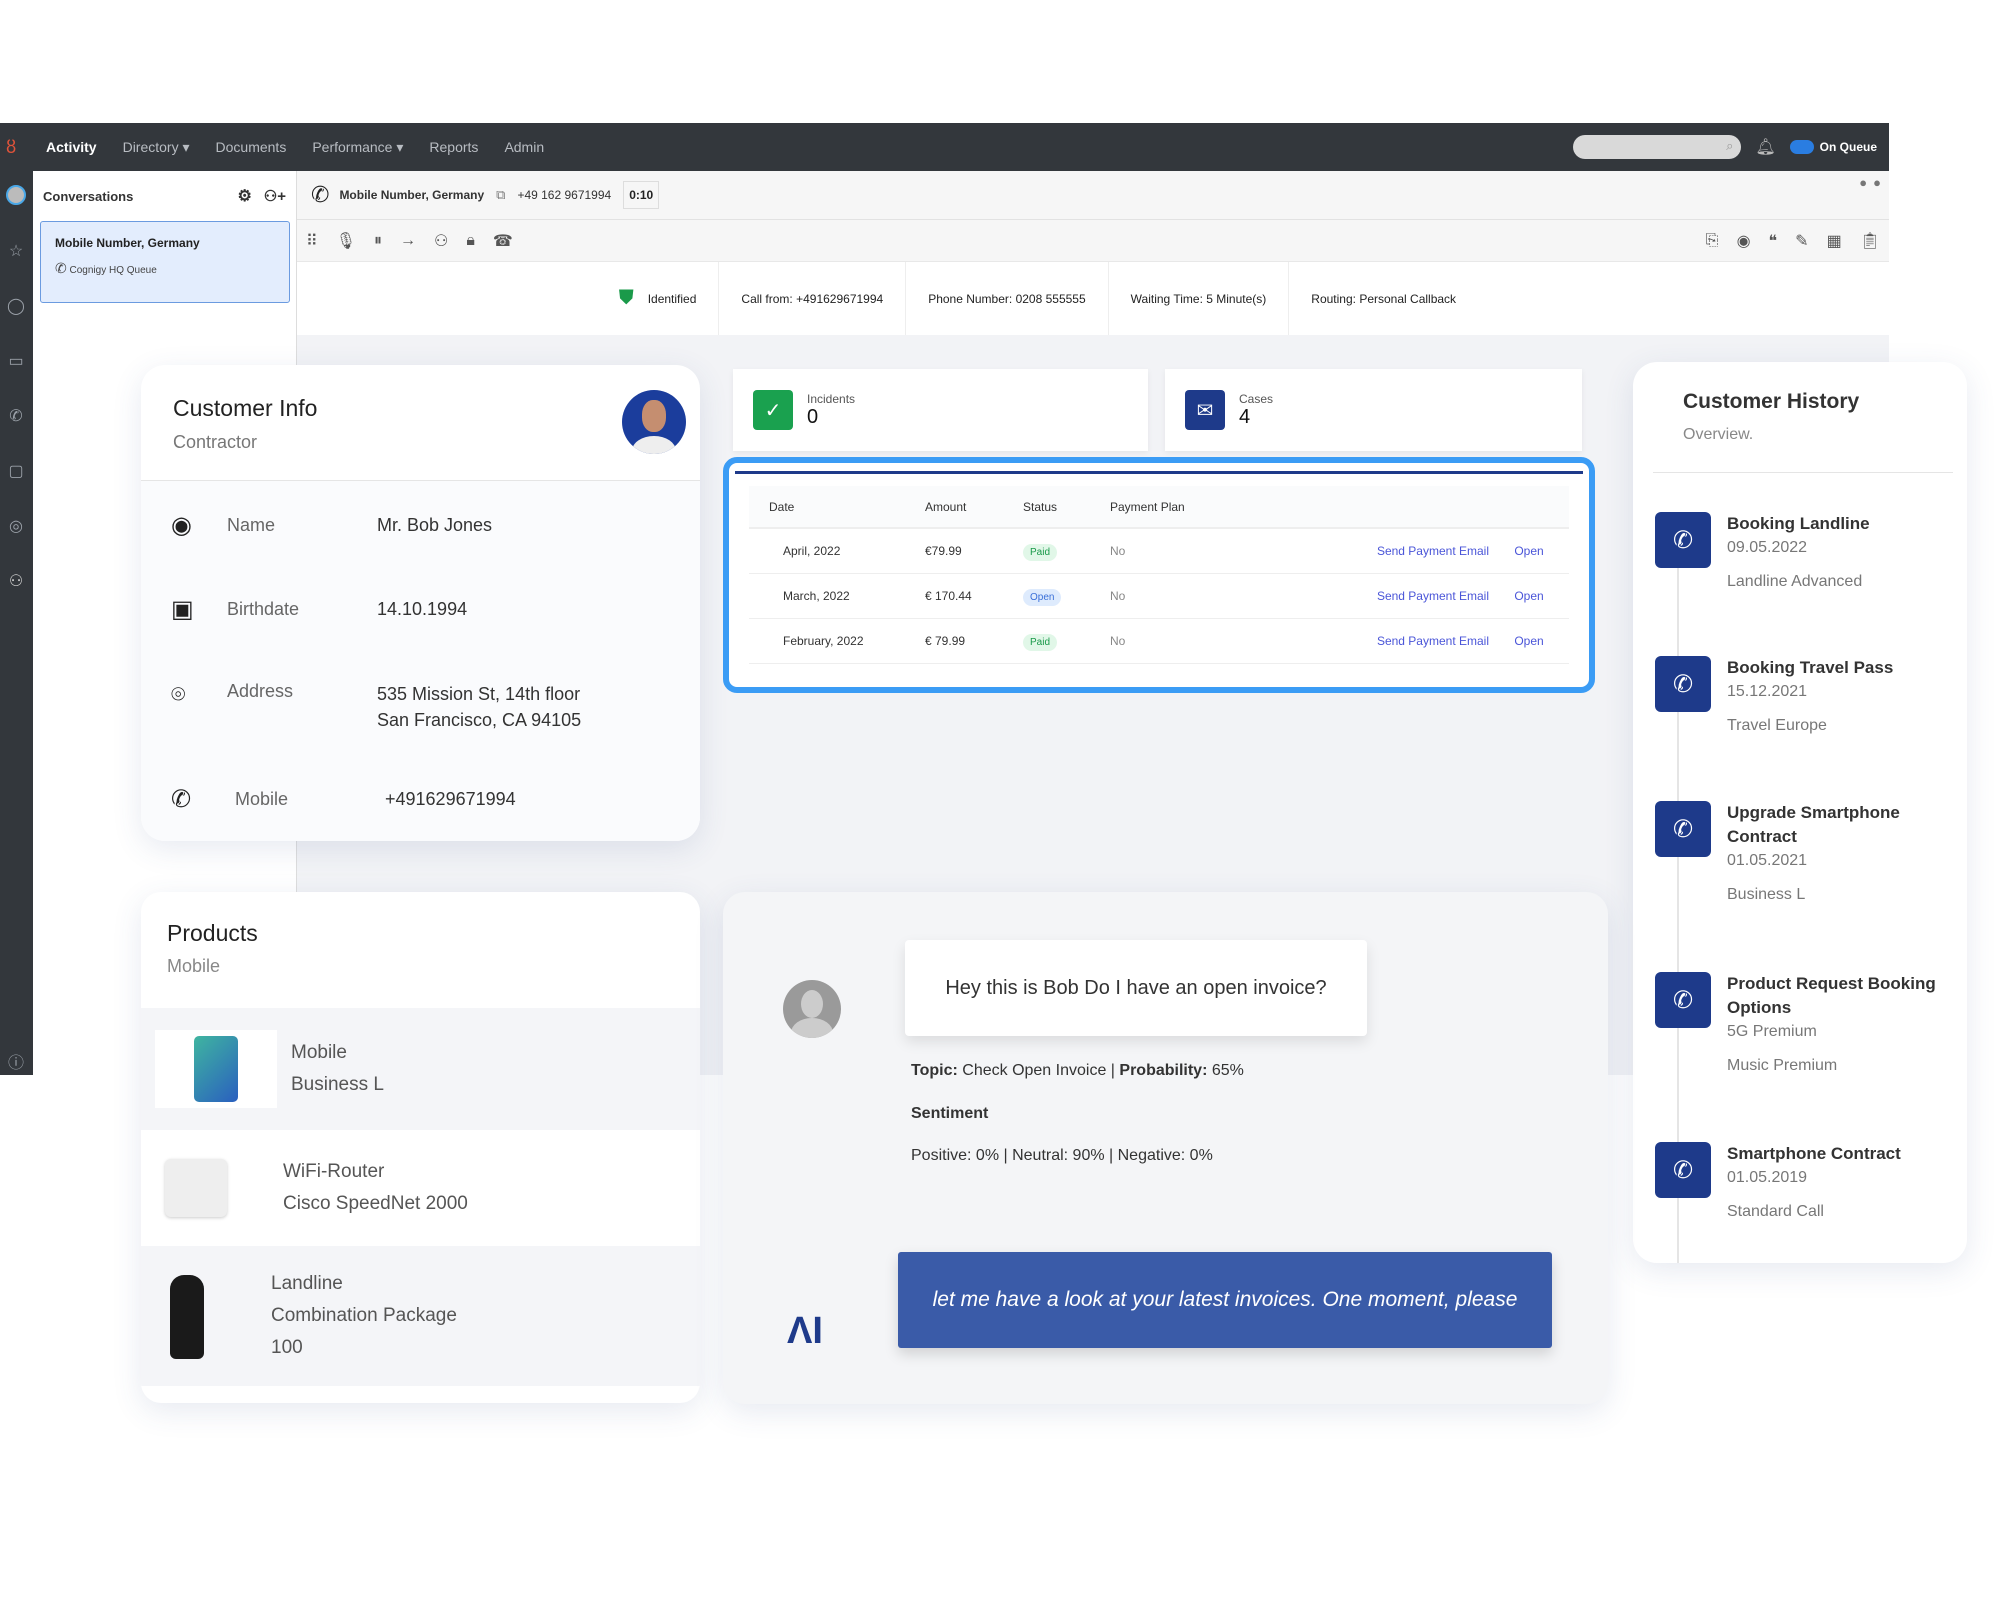 Image resolution: width=2000 pixels, height=1620 pixels. Describe the element at coordinates (187, 1316) in the screenshot. I see `landline-phone-image` at that location.